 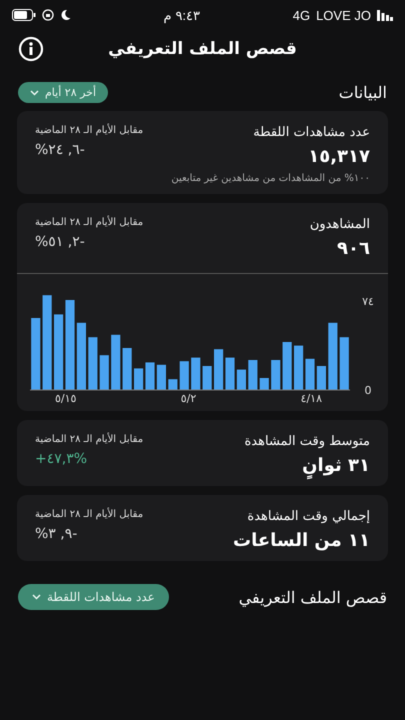 I want to click on change-percent: %٥١ ,٢-, so click(x=60, y=242).